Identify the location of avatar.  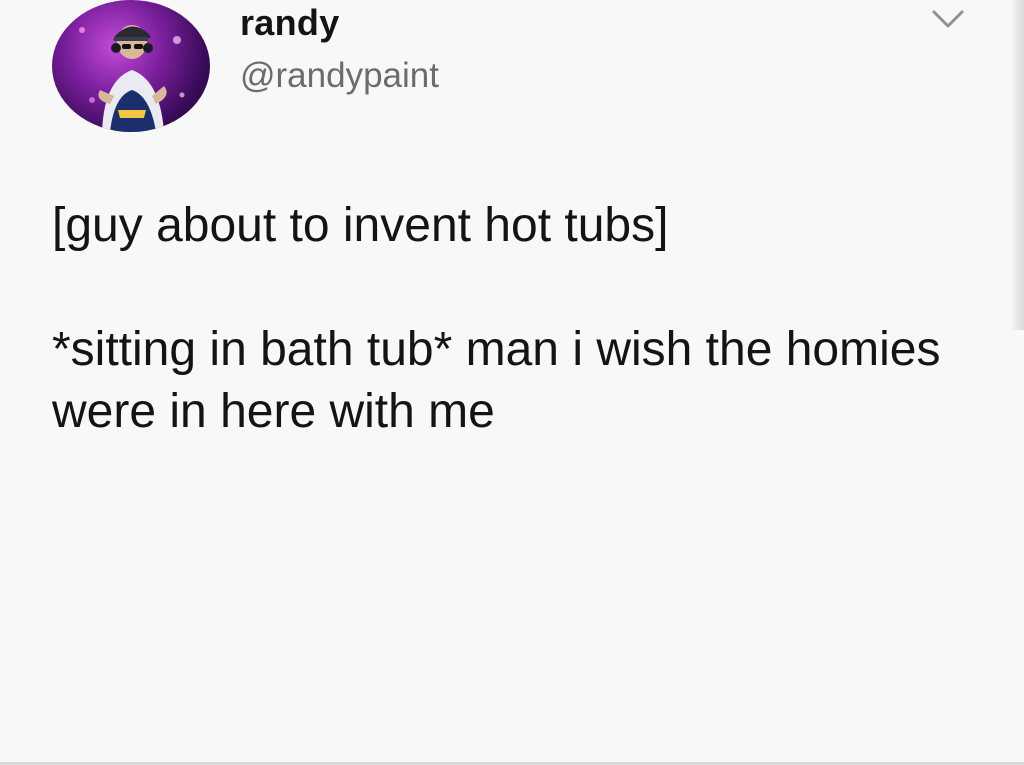
(131, 66).